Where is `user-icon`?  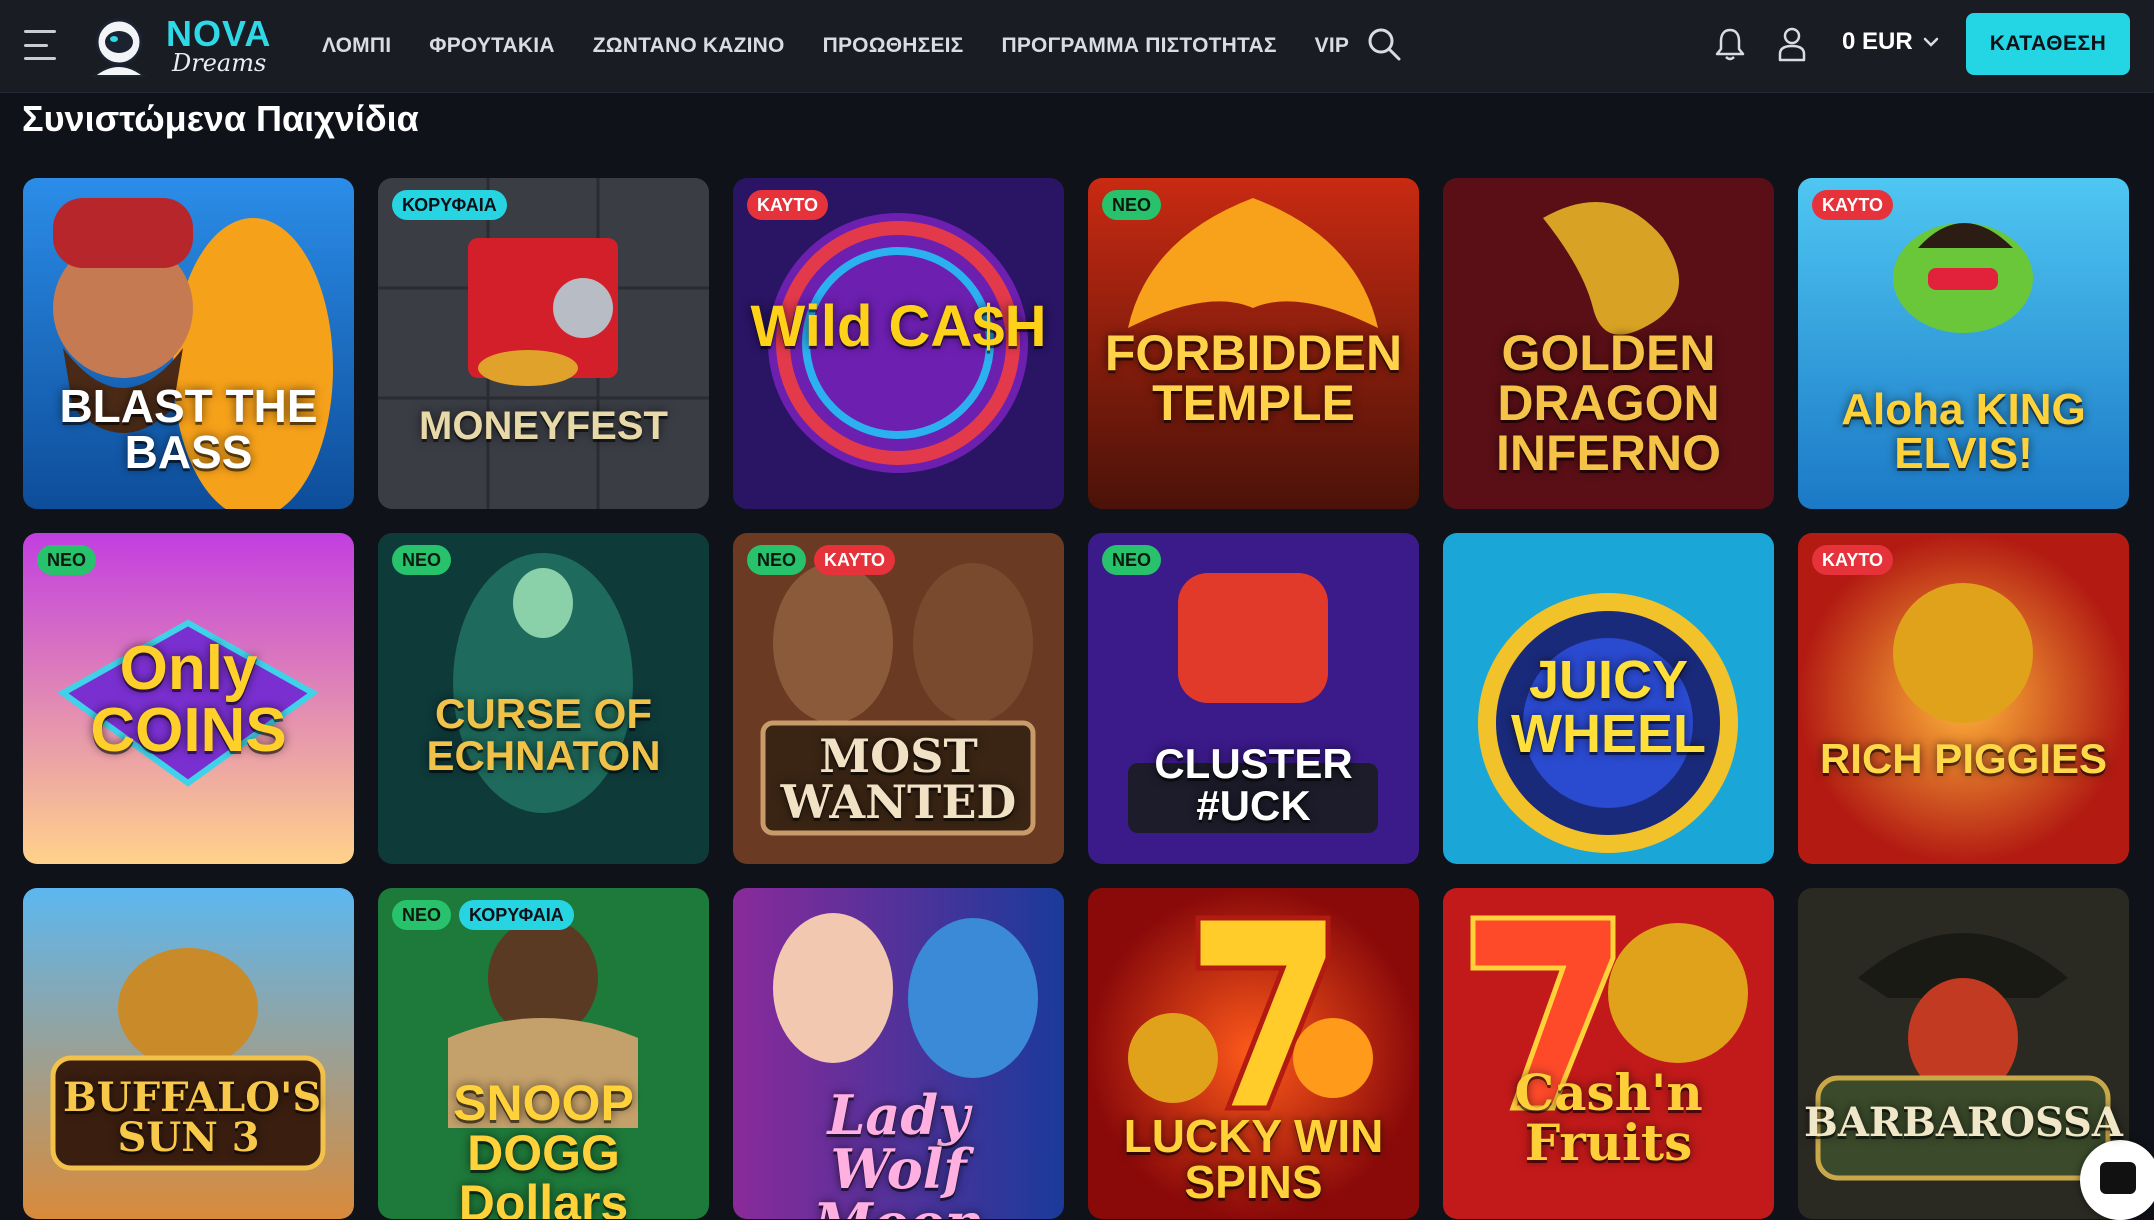
user-icon is located at coordinates (1792, 44).